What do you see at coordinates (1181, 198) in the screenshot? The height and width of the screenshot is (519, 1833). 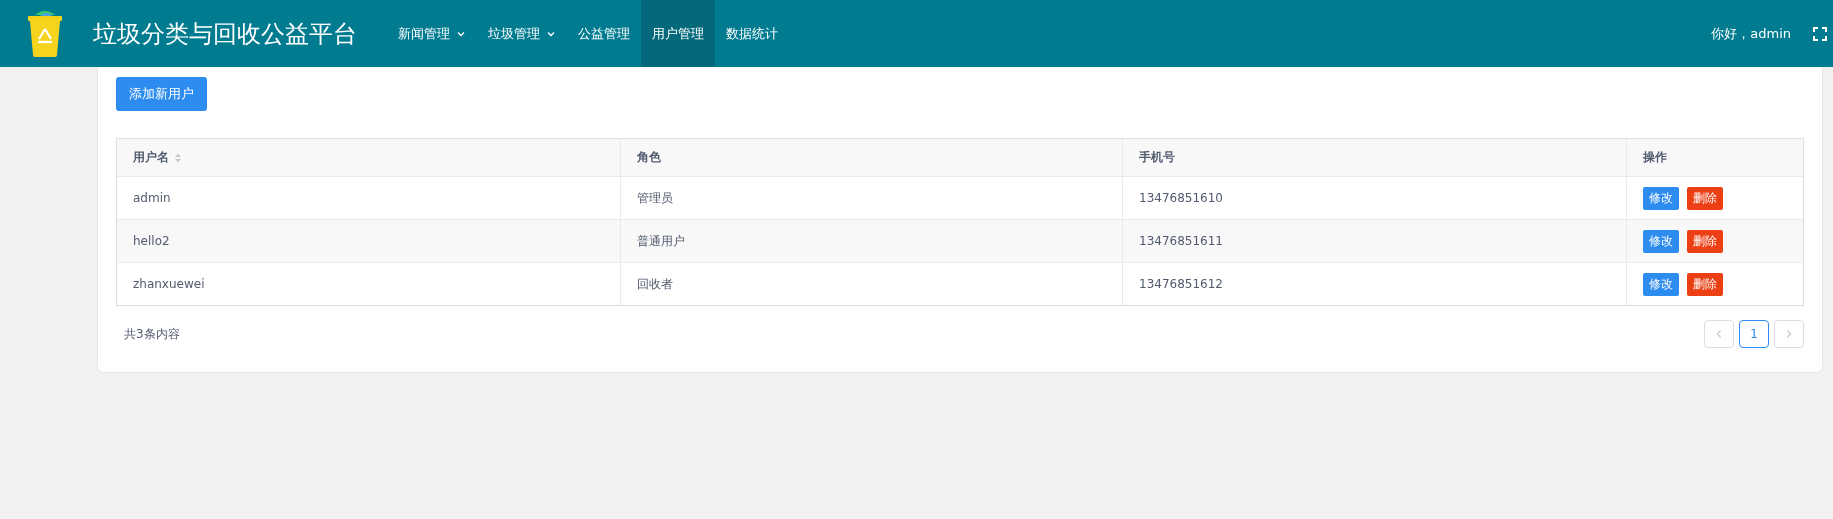 I see `table-cell: 13476851610` at bounding box center [1181, 198].